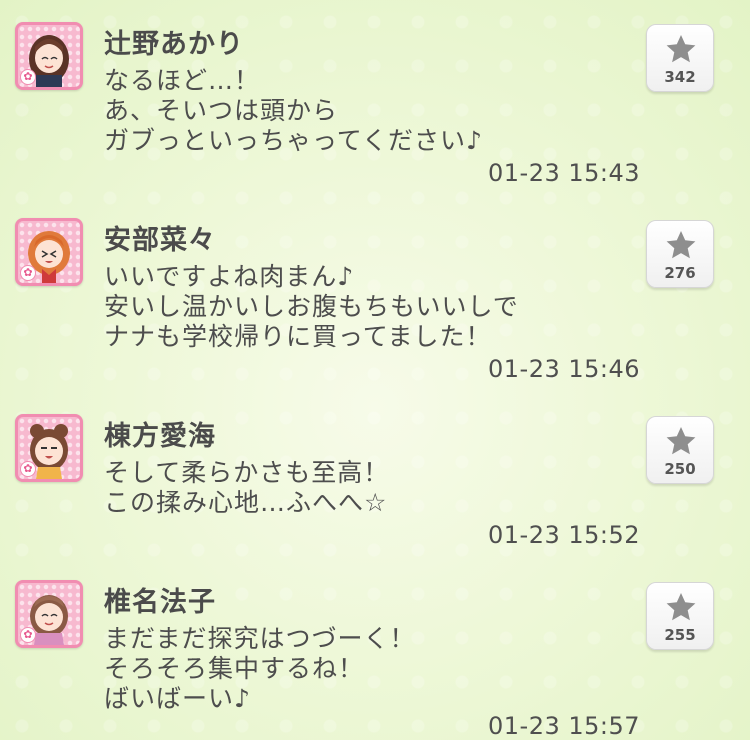 Image resolution: width=750 pixels, height=740 pixels. What do you see at coordinates (680, 77) in the screenshot?
I see `like-count: 342` at bounding box center [680, 77].